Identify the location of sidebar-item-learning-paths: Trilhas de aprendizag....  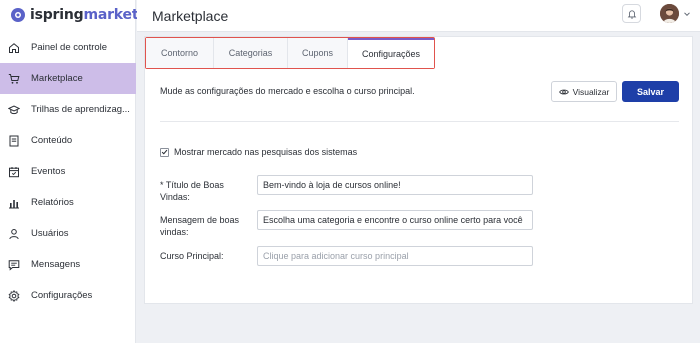
(68, 109).